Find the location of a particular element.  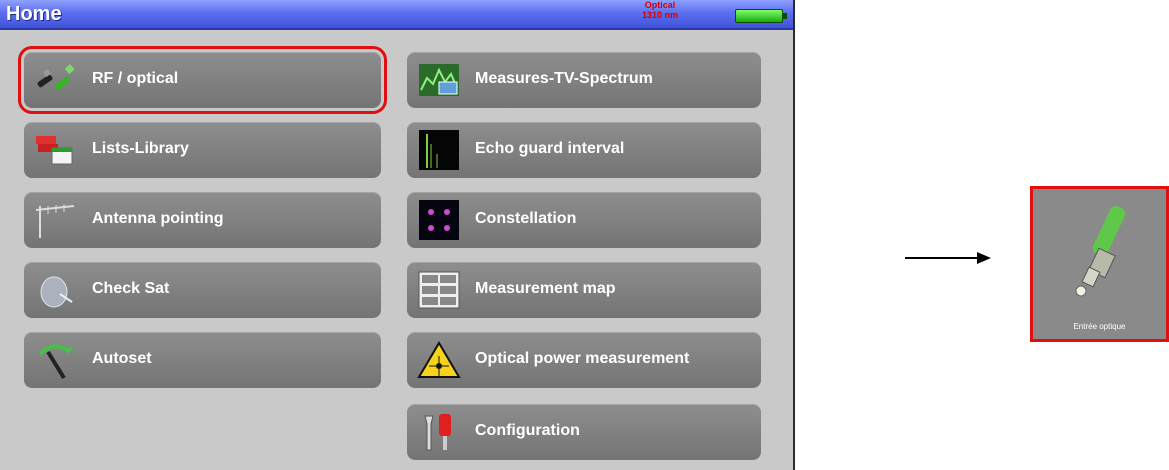

constellation-button: Constellation is located at coordinates (584, 220).